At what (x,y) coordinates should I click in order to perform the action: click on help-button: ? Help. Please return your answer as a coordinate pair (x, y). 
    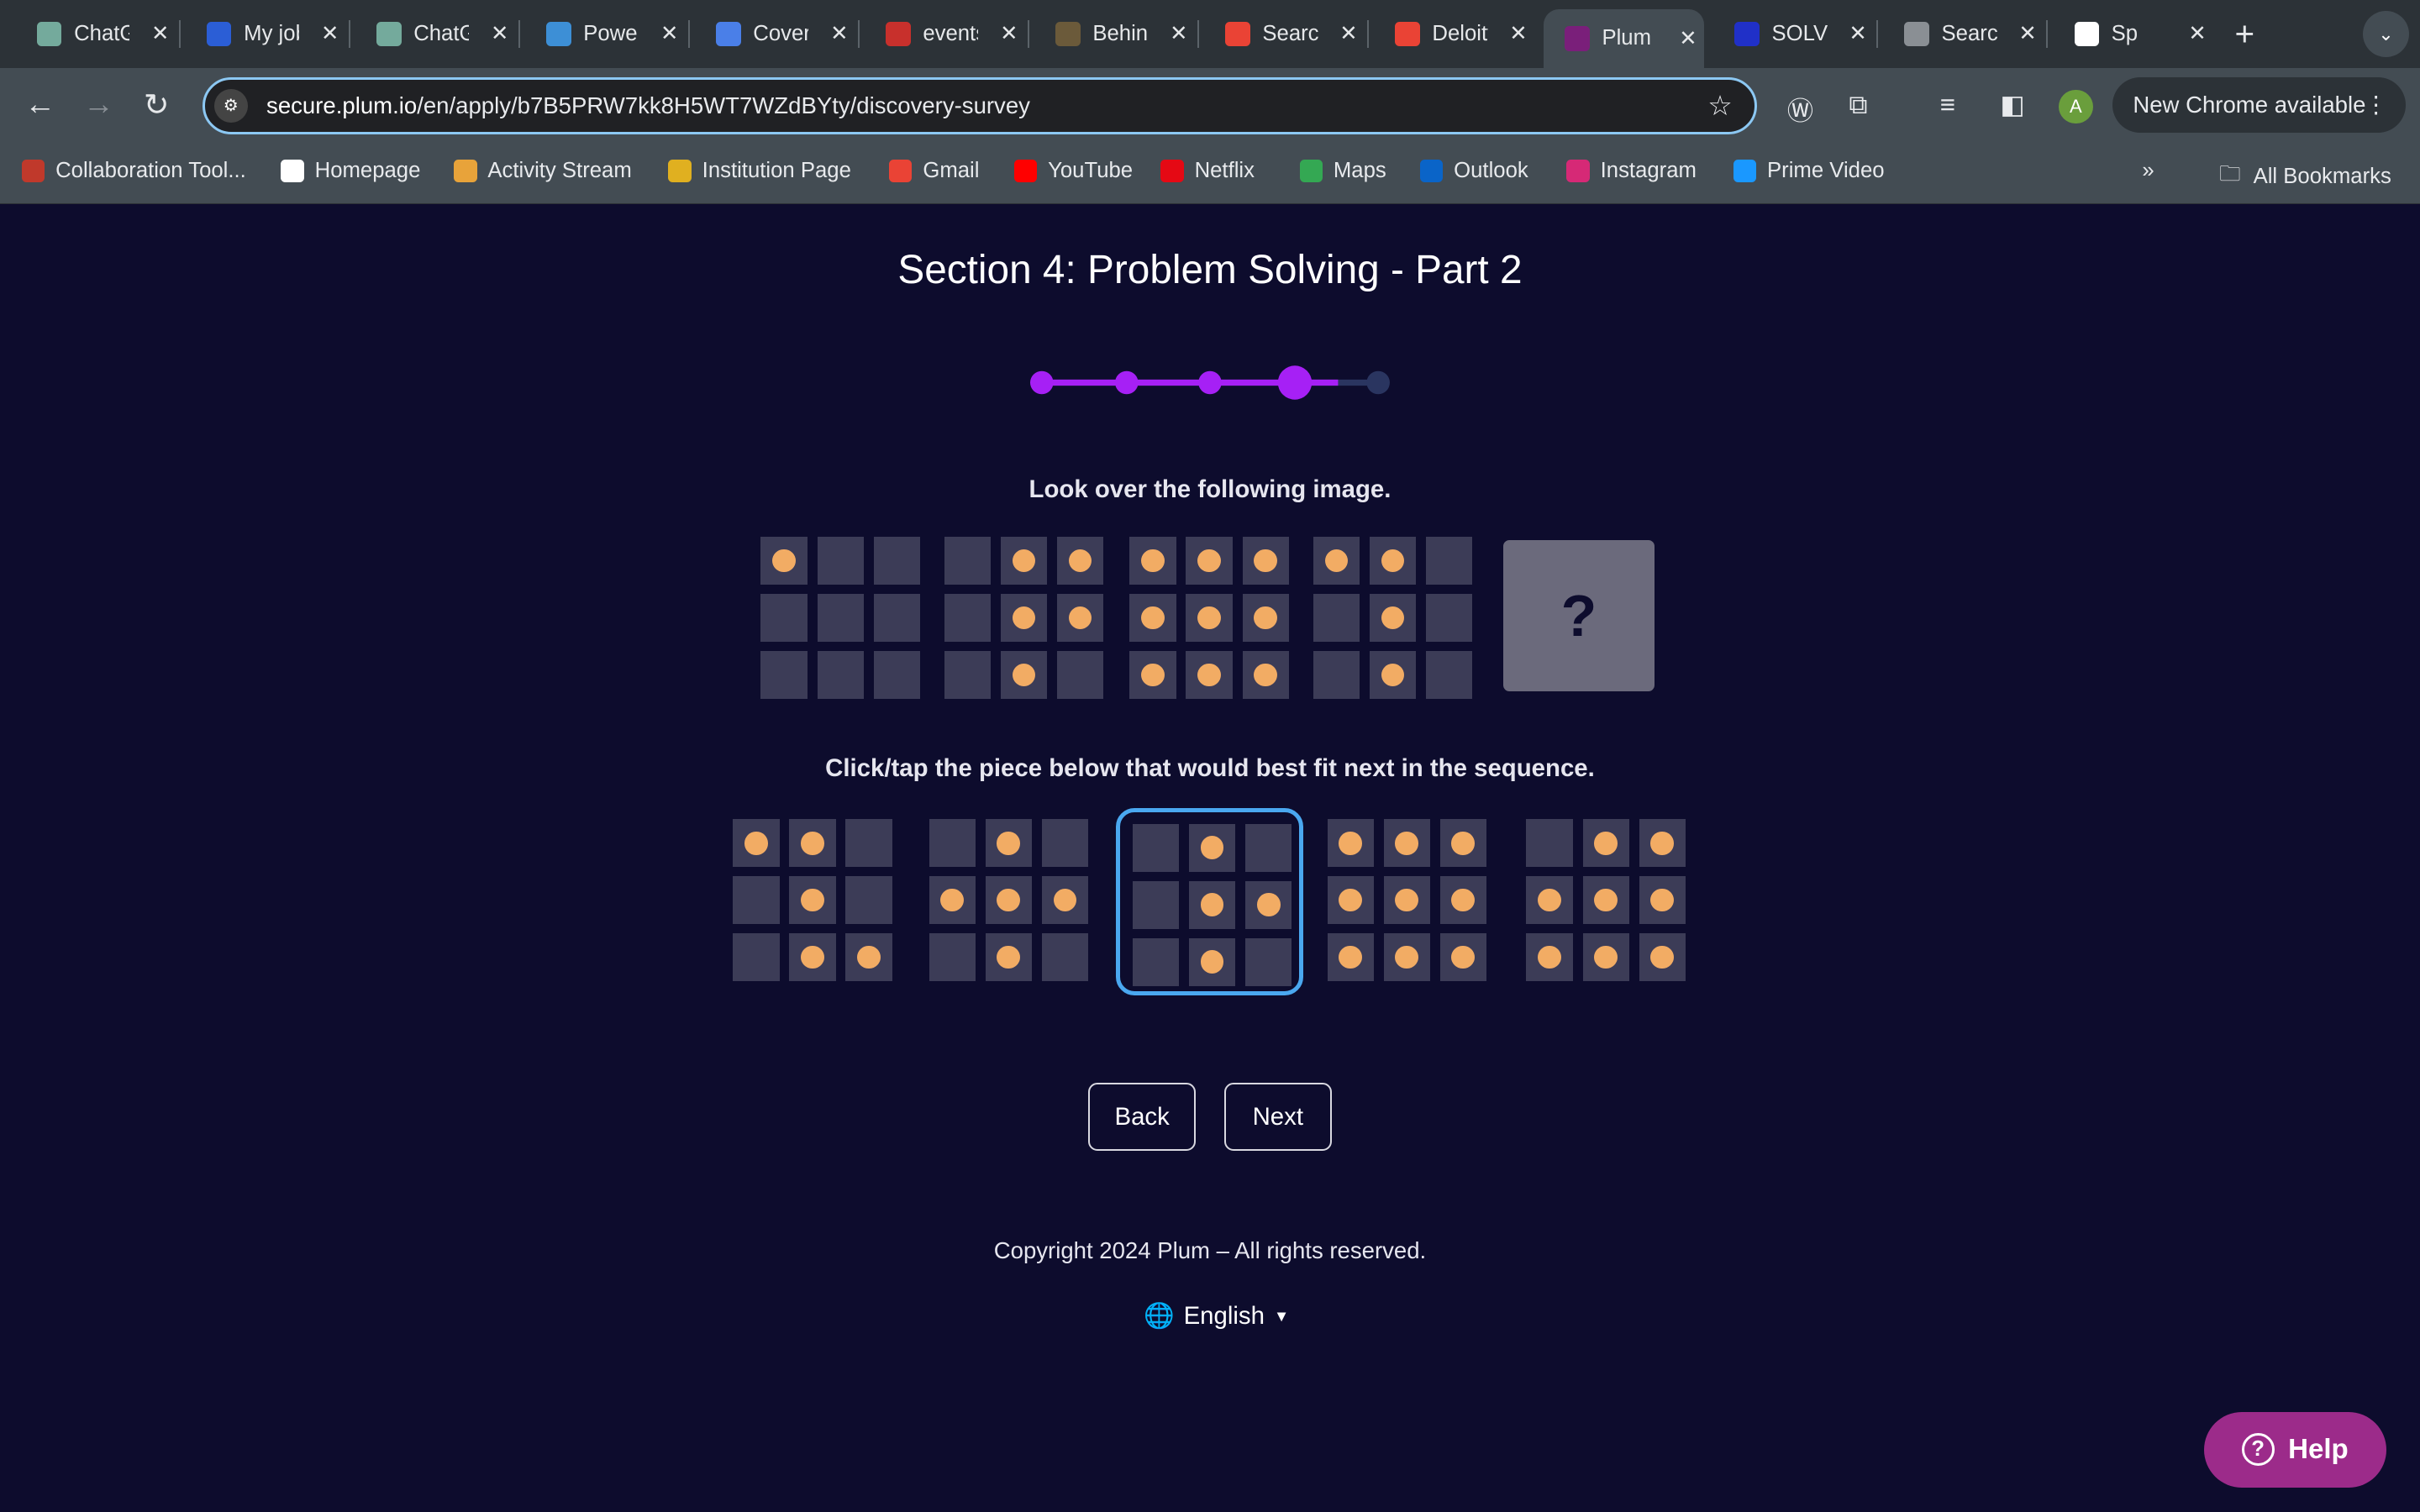
    Looking at the image, I should click on (2294, 1449).